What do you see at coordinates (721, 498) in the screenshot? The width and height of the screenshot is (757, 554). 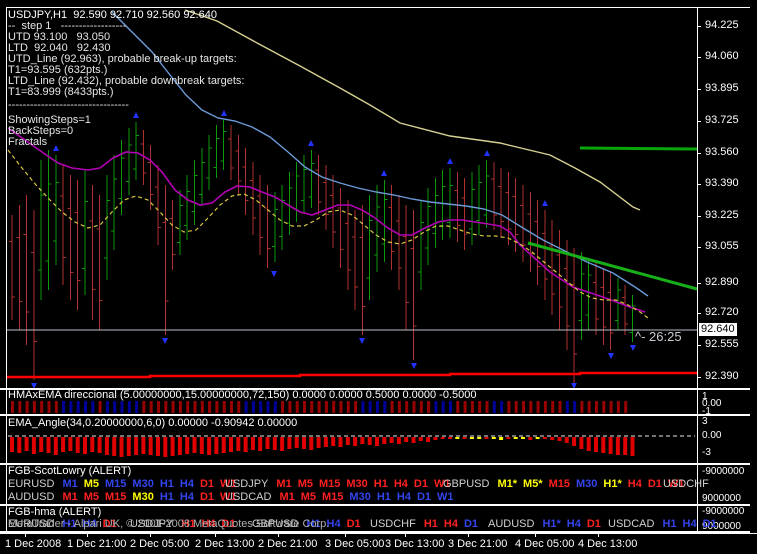 I see `panel-axis-label: 9000000` at bounding box center [721, 498].